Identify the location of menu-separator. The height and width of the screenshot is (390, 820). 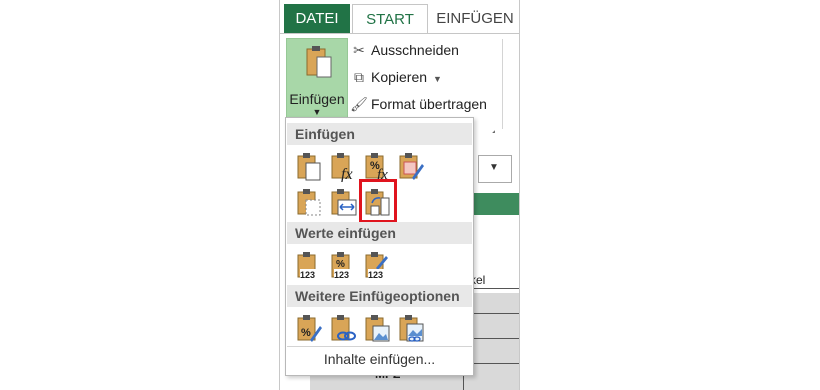
(379, 346).